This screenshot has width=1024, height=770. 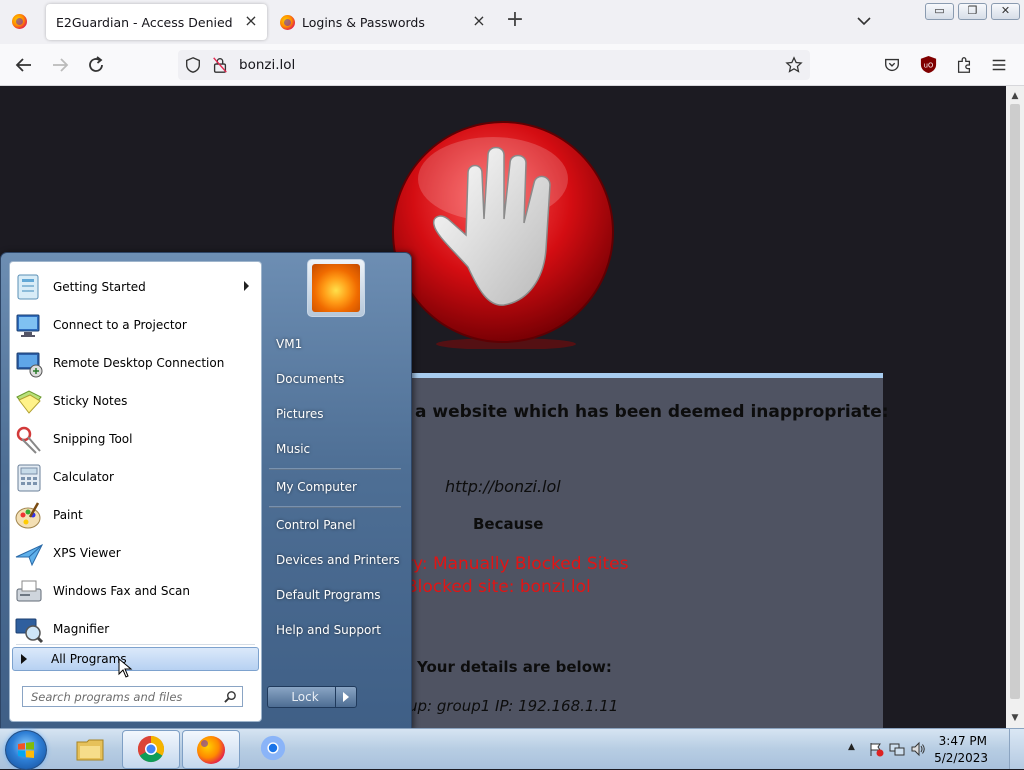 What do you see at coordinates (89, 659) in the screenshot?
I see `all-programs-label: All Programs` at bounding box center [89, 659].